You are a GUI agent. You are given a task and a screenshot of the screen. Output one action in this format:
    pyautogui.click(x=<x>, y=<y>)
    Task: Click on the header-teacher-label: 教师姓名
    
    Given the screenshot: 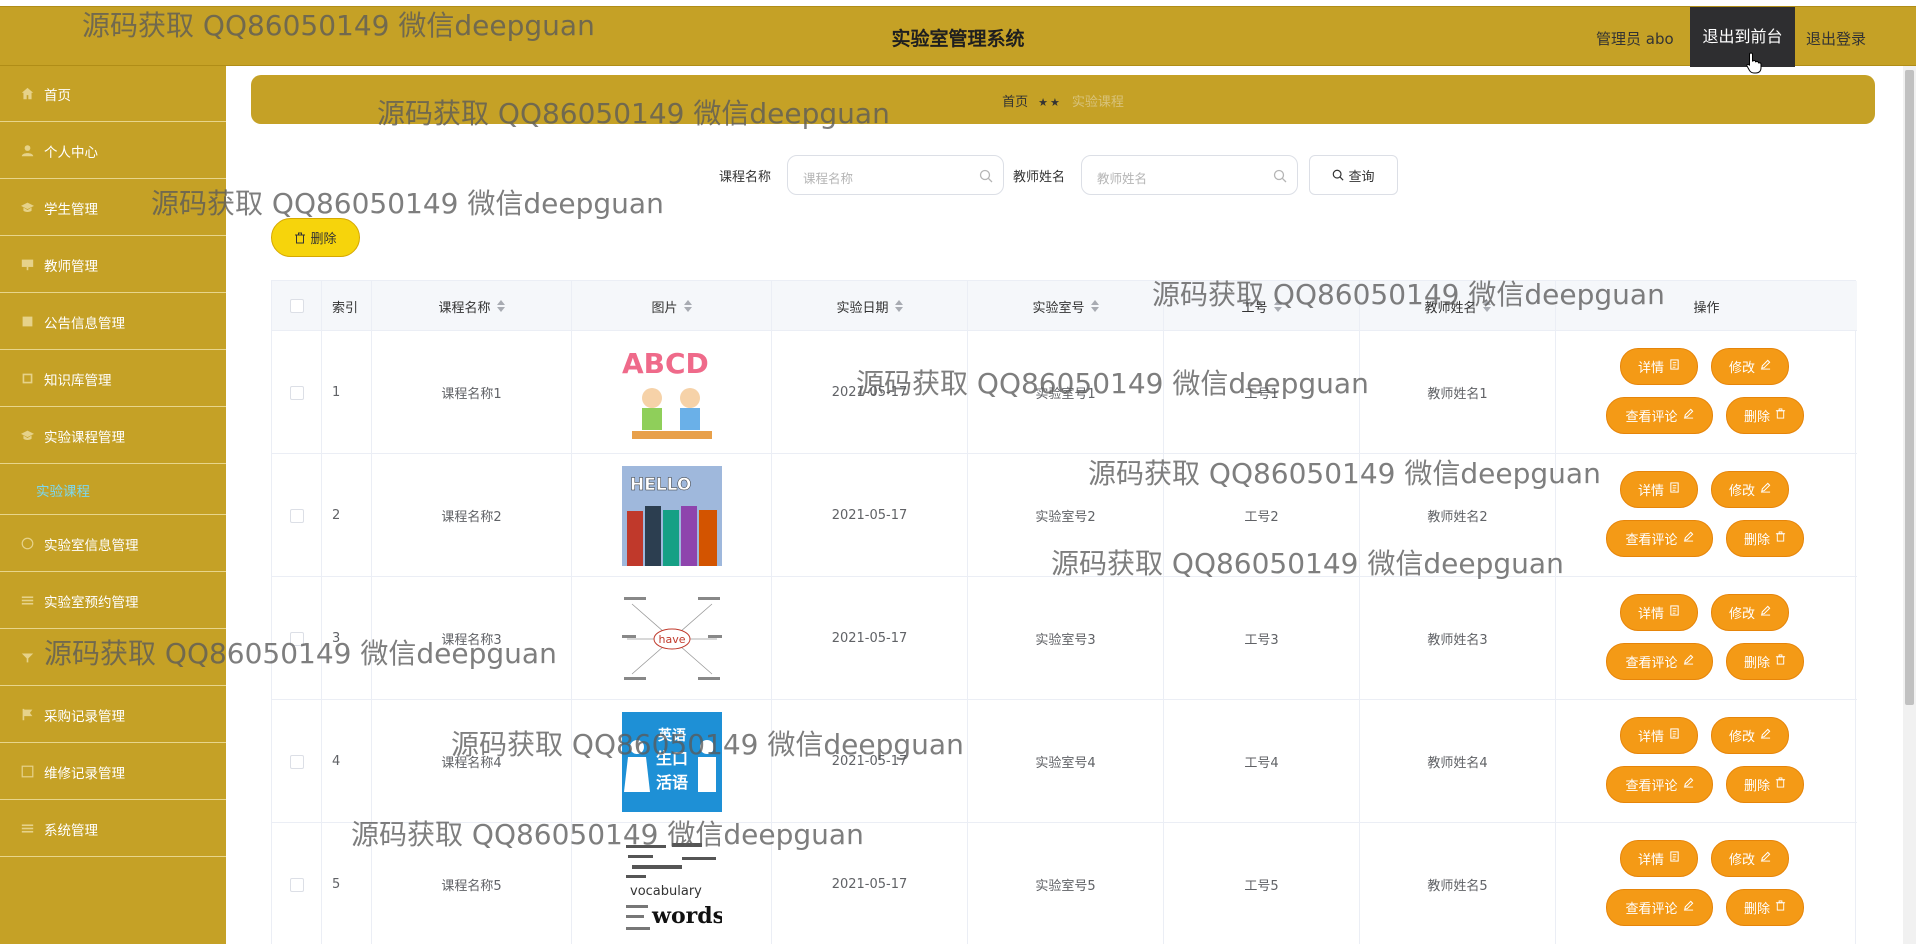 What is the action you would take?
    pyautogui.click(x=1450, y=308)
    